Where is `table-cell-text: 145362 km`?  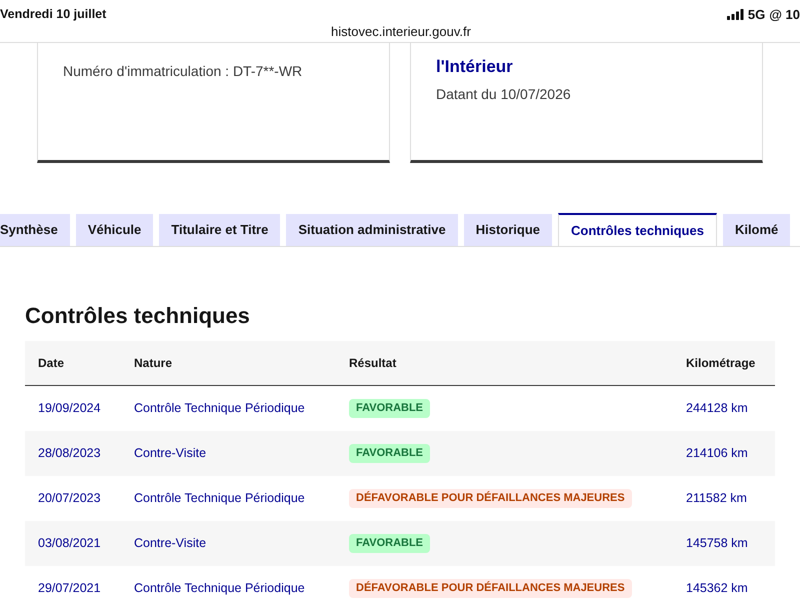 table-cell-text: 145362 km is located at coordinates (717, 589).